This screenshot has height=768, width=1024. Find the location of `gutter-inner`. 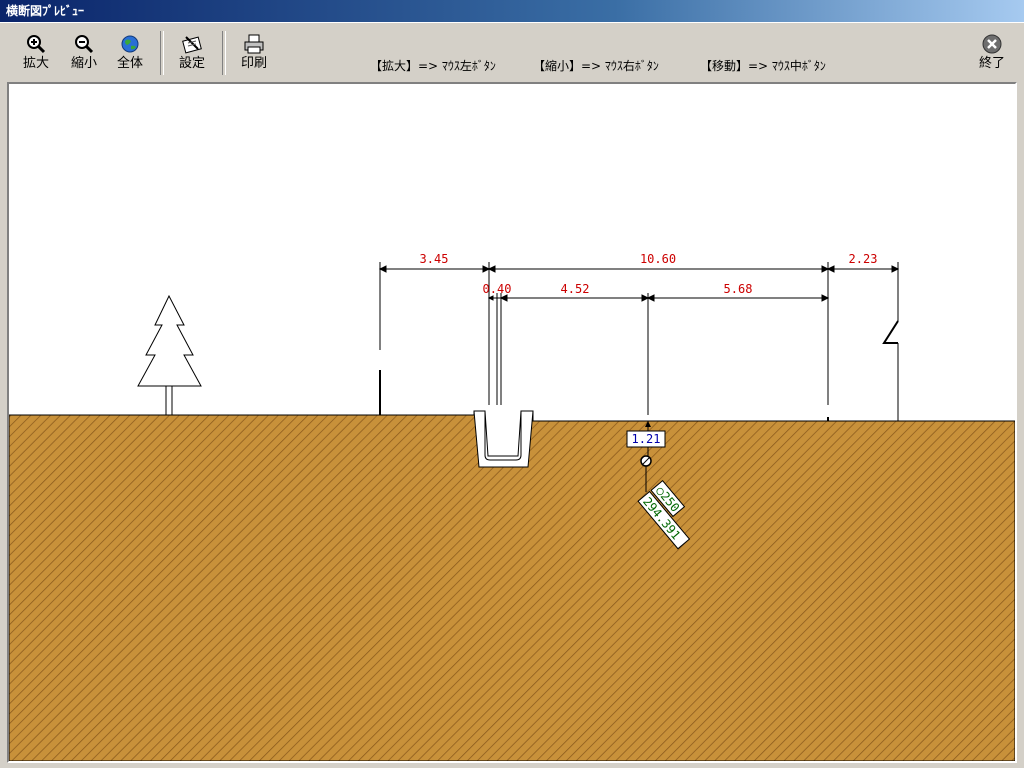

gutter-inner is located at coordinates (503, 433).